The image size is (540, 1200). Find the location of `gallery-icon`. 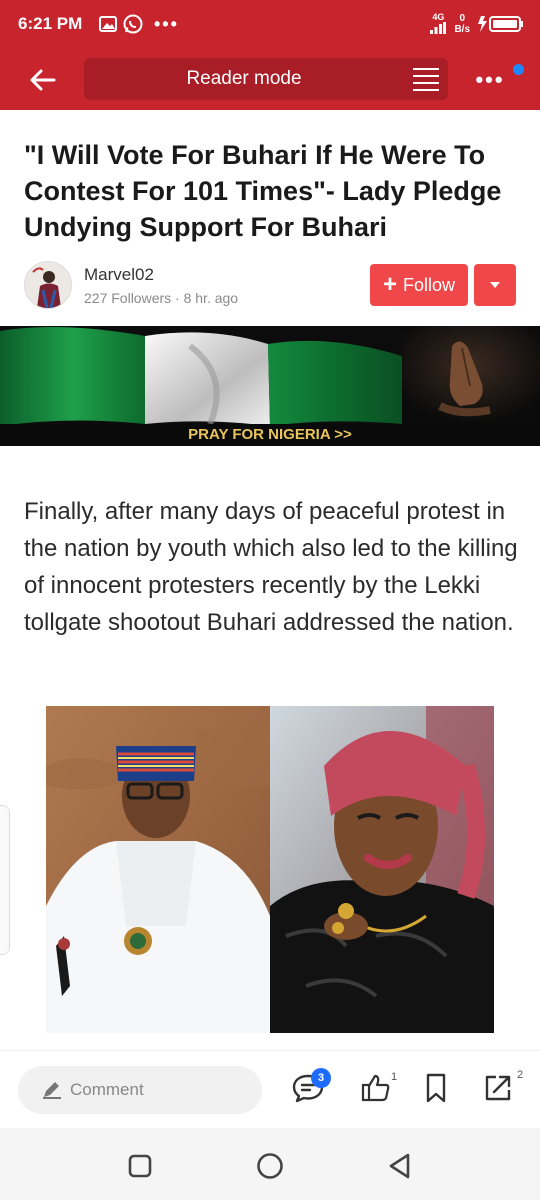

gallery-icon is located at coordinates (108, 24).